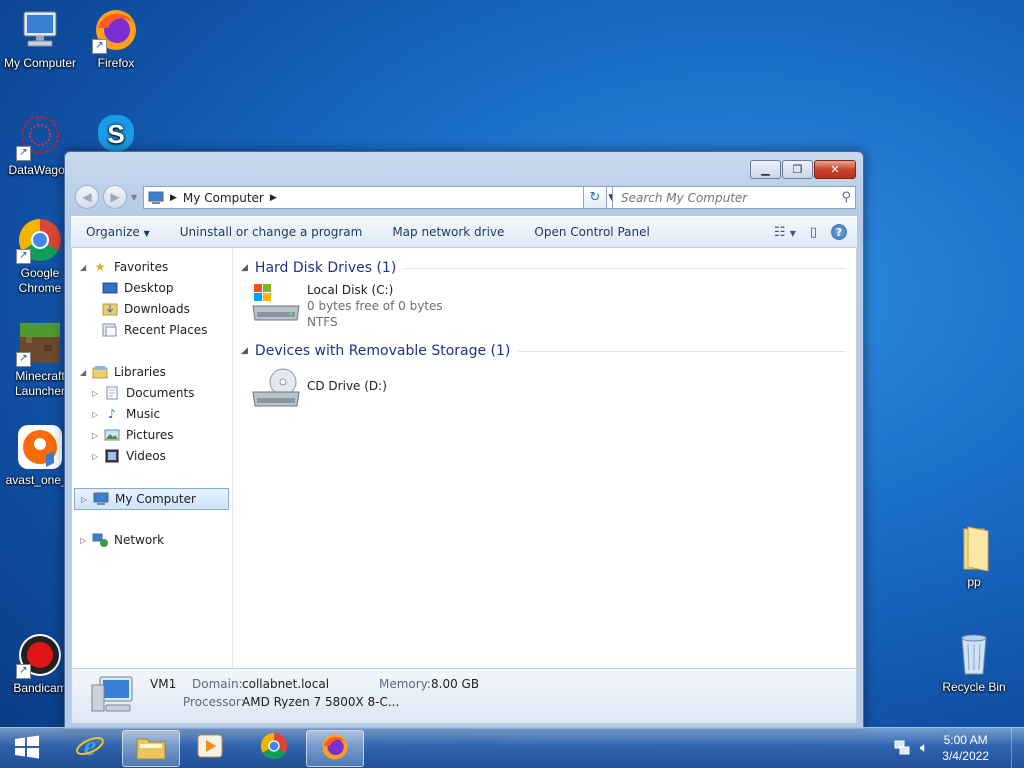 This screenshot has height=768, width=1024. I want to click on sidebar-item-libraries: ◢ Libraries, so click(123, 372).